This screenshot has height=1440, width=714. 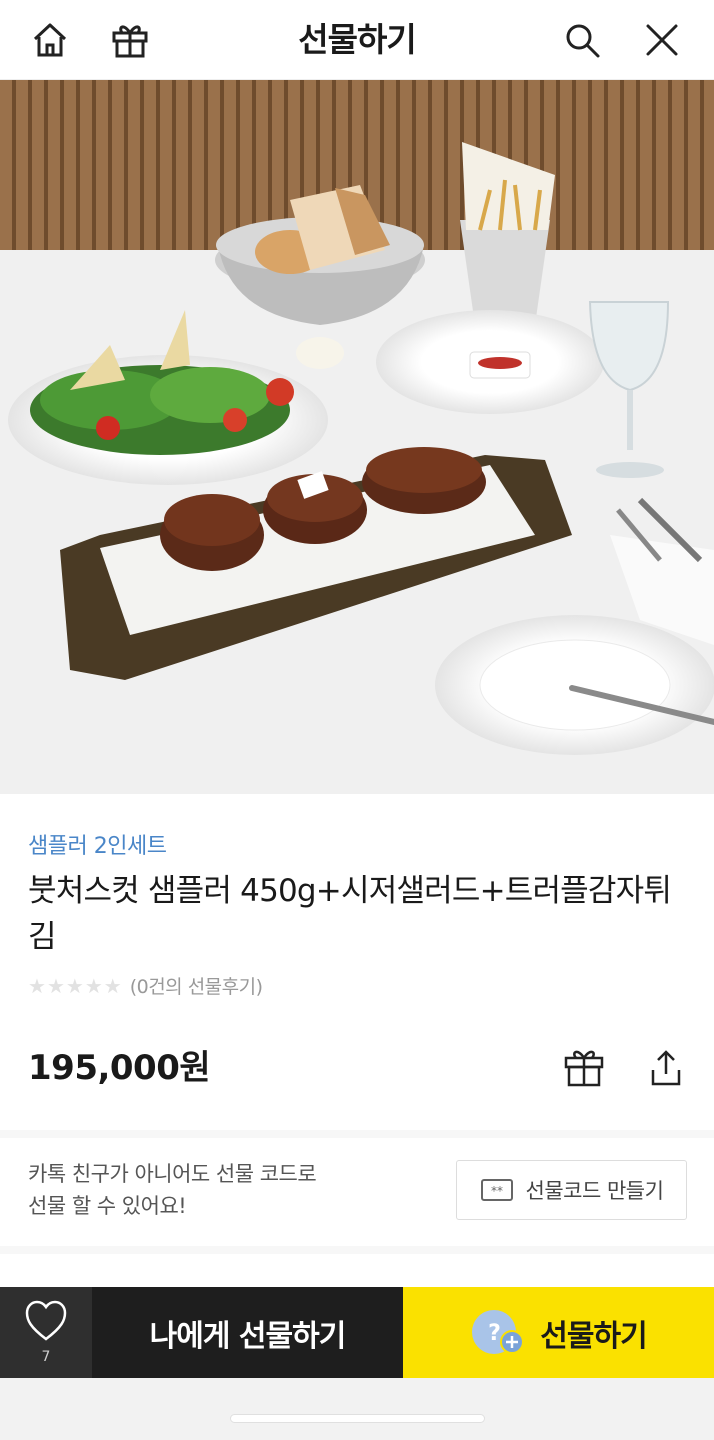 I want to click on gift-label: 선물하기, so click(x=593, y=1336).